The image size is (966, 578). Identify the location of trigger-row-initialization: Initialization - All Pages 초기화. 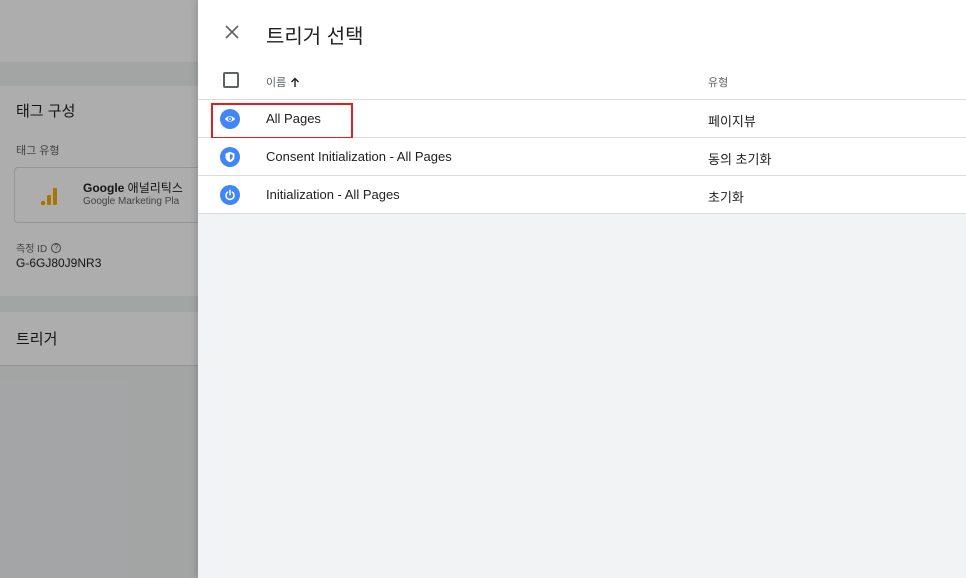
(582, 195).